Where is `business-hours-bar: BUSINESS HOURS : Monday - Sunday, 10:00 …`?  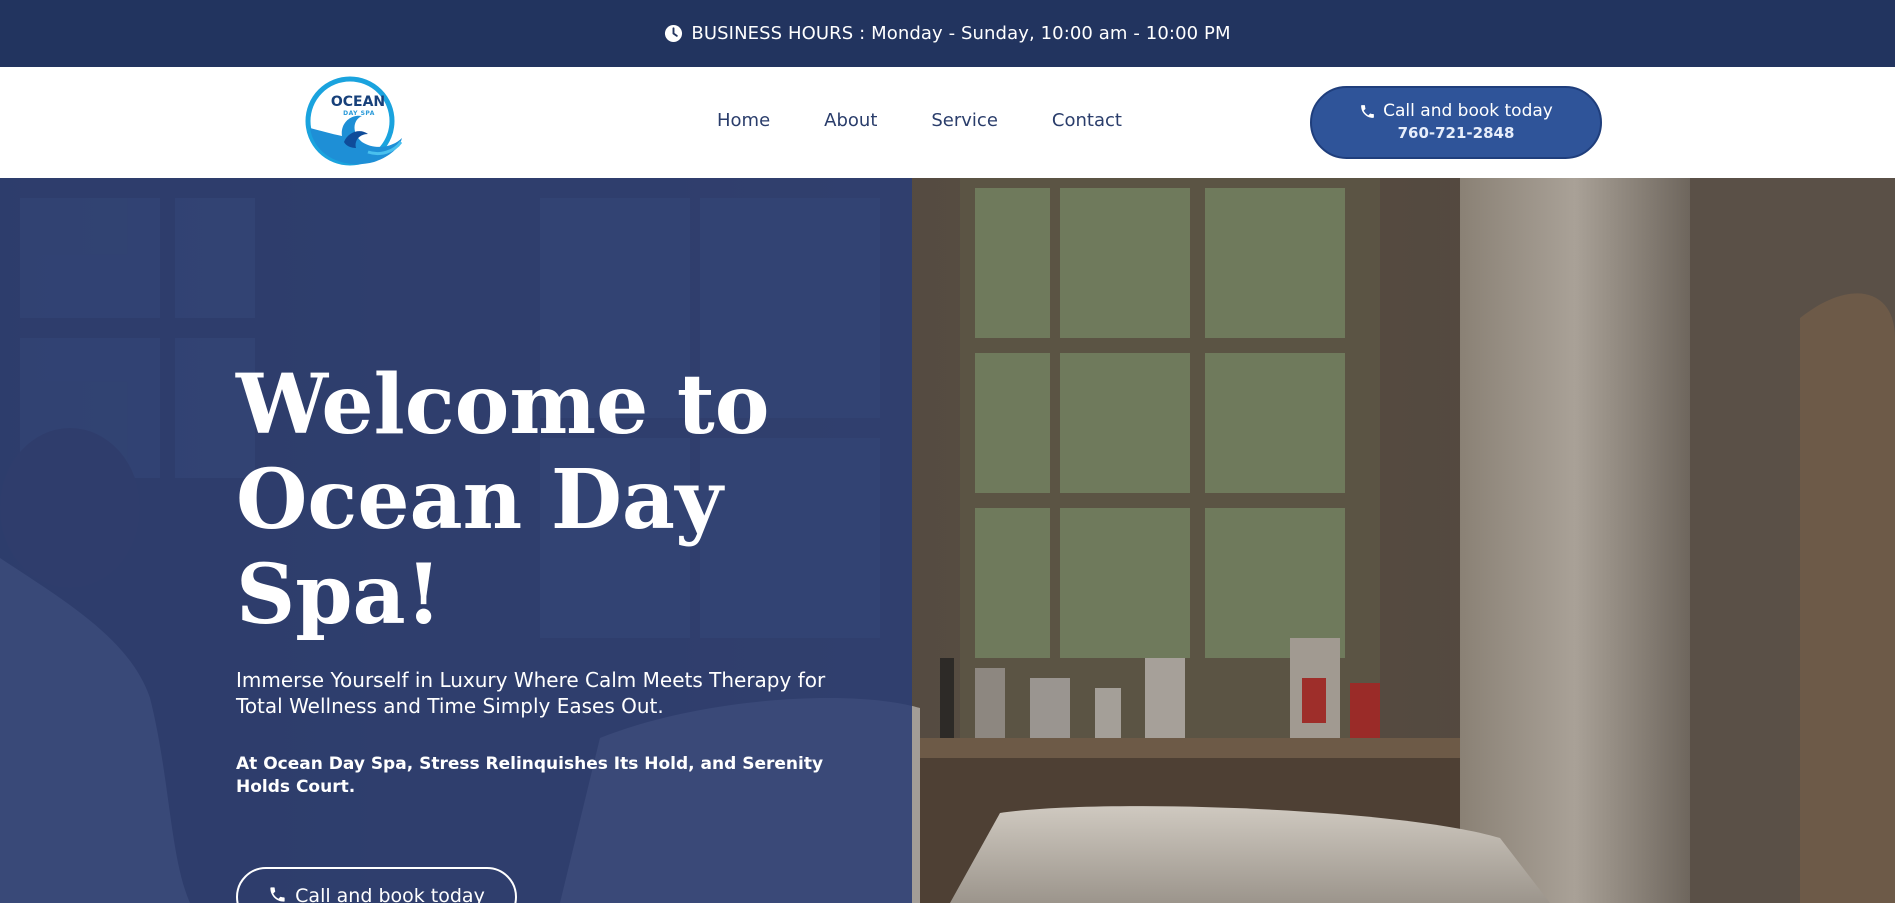 business-hours-bar: BUSINESS HOURS : Monday - Sunday, 10:00 … is located at coordinates (947, 33).